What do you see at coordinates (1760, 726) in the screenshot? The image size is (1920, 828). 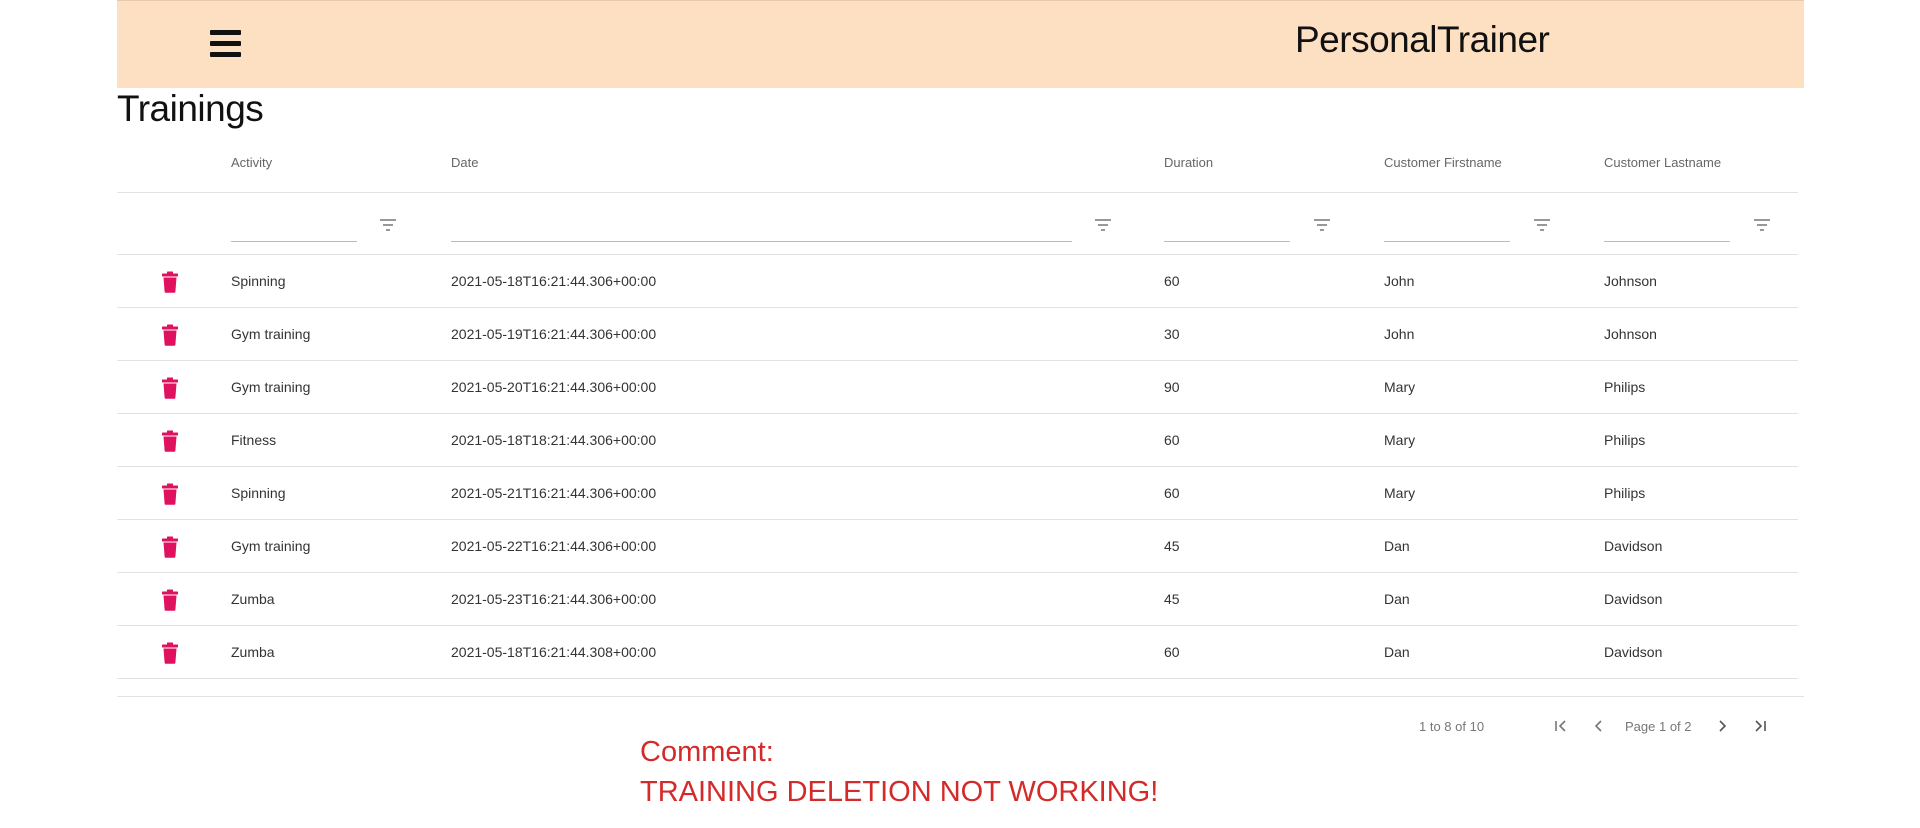 I see `last-page-icon` at bounding box center [1760, 726].